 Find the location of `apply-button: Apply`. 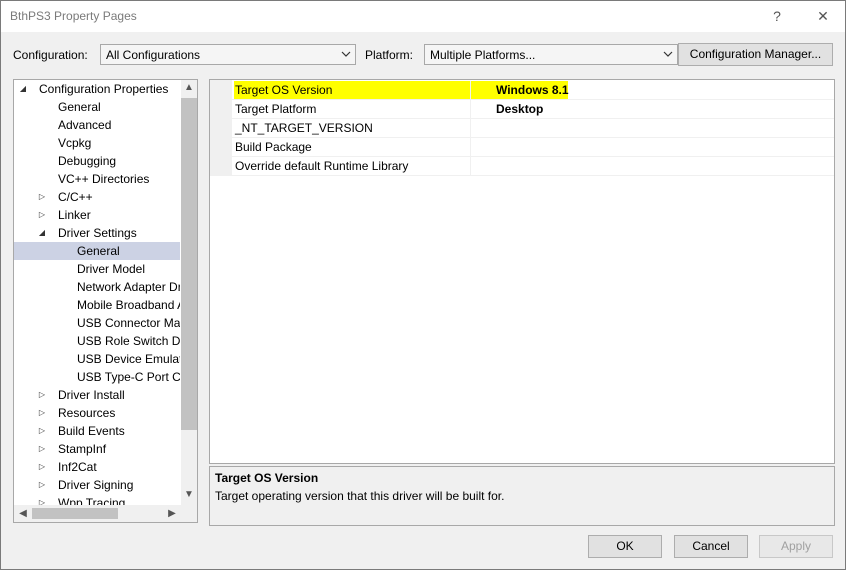

apply-button: Apply is located at coordinates (796, 546).